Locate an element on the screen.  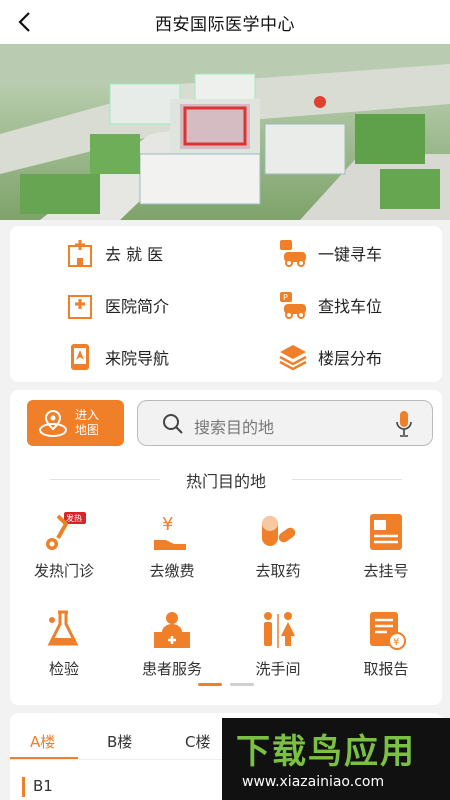
hot-item-label: 洗手间 is located at coordinates (278, 669).